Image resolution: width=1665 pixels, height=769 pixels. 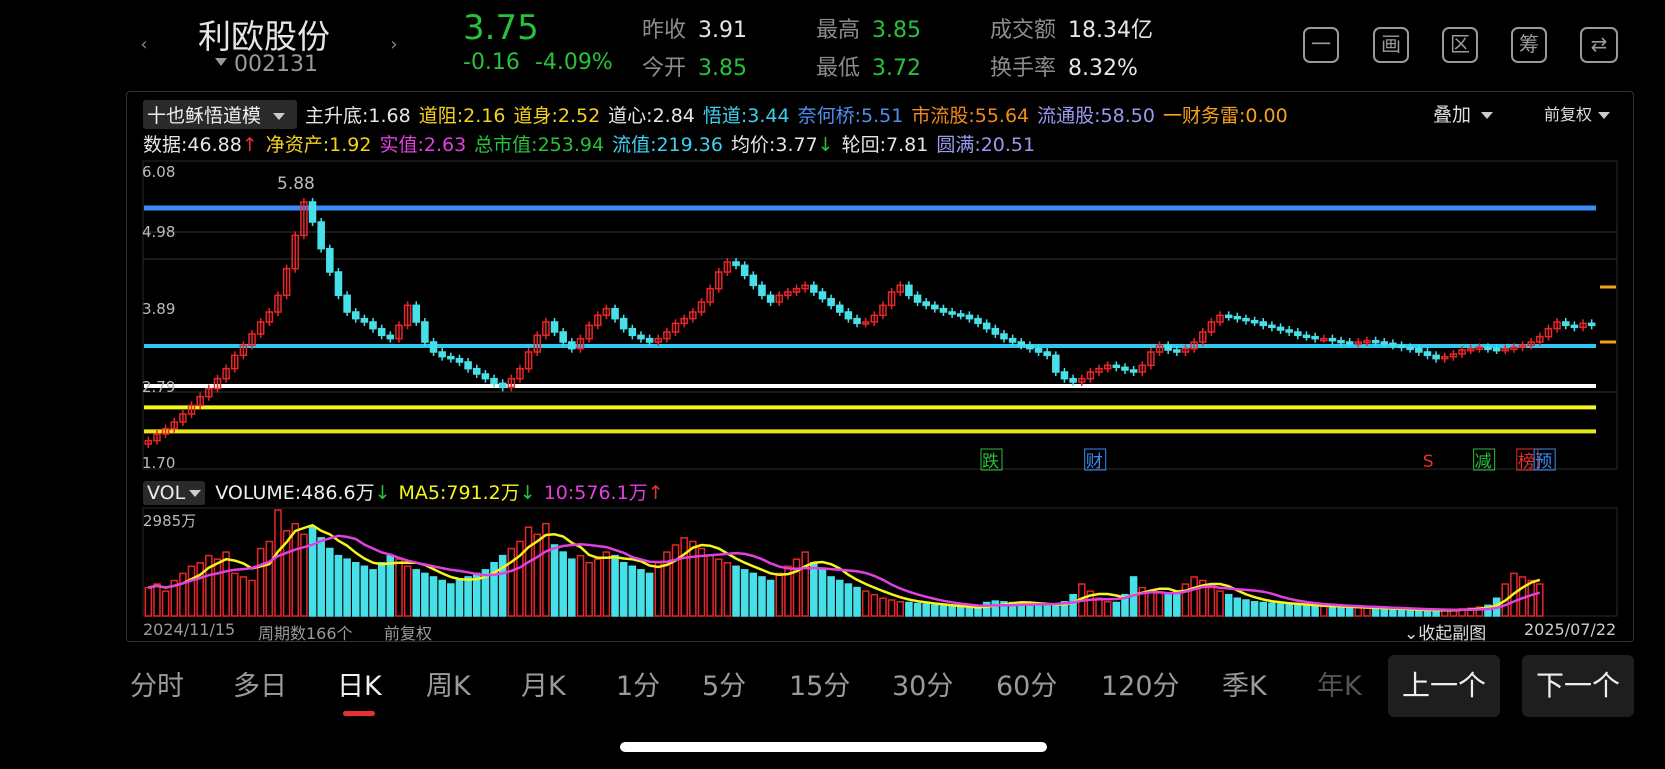 What do you see at coordinates (448, 683) in the screenshot?
I see `tab-3: 周K` at bounding box center [448, 683].